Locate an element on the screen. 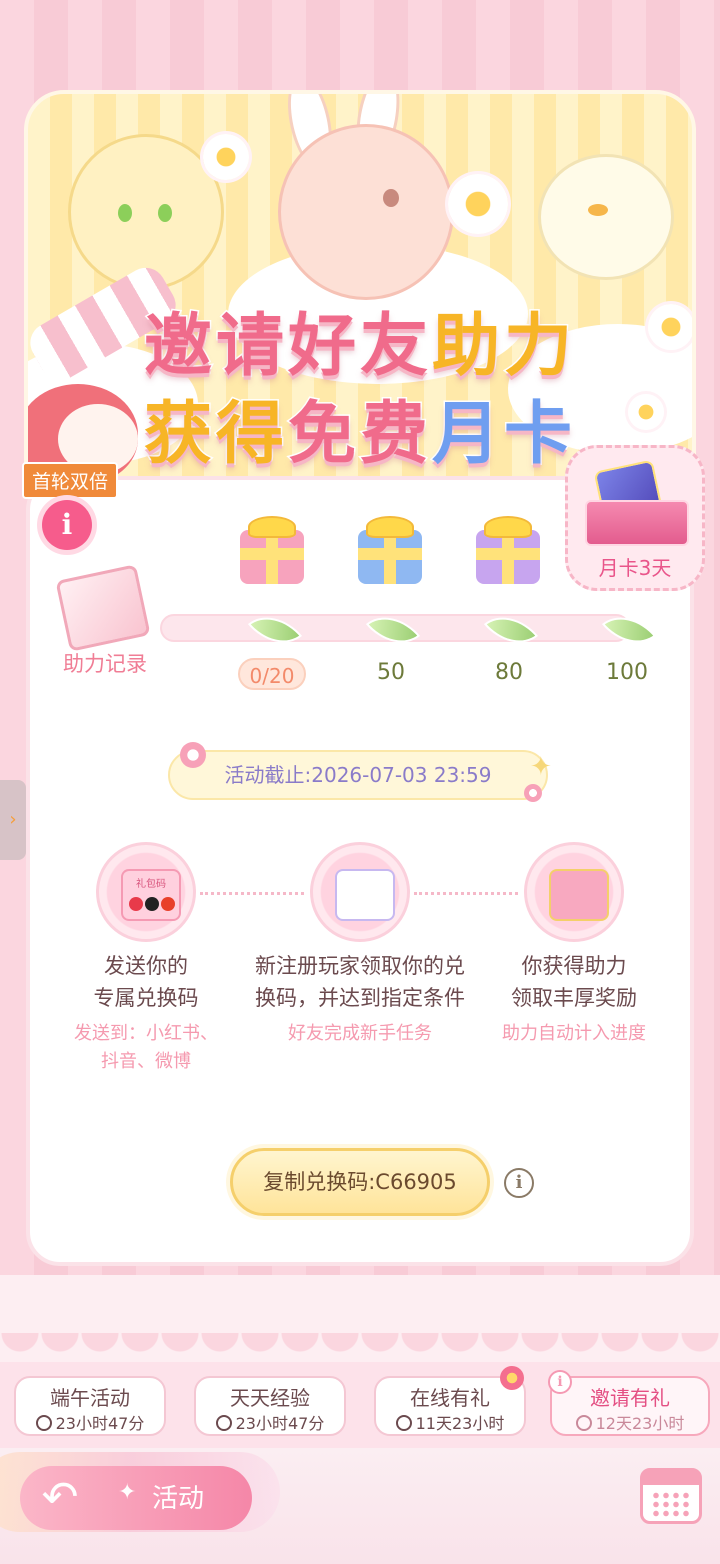 The image size is (720, 1564). douyin-icon is located at coordinates (152, 904).